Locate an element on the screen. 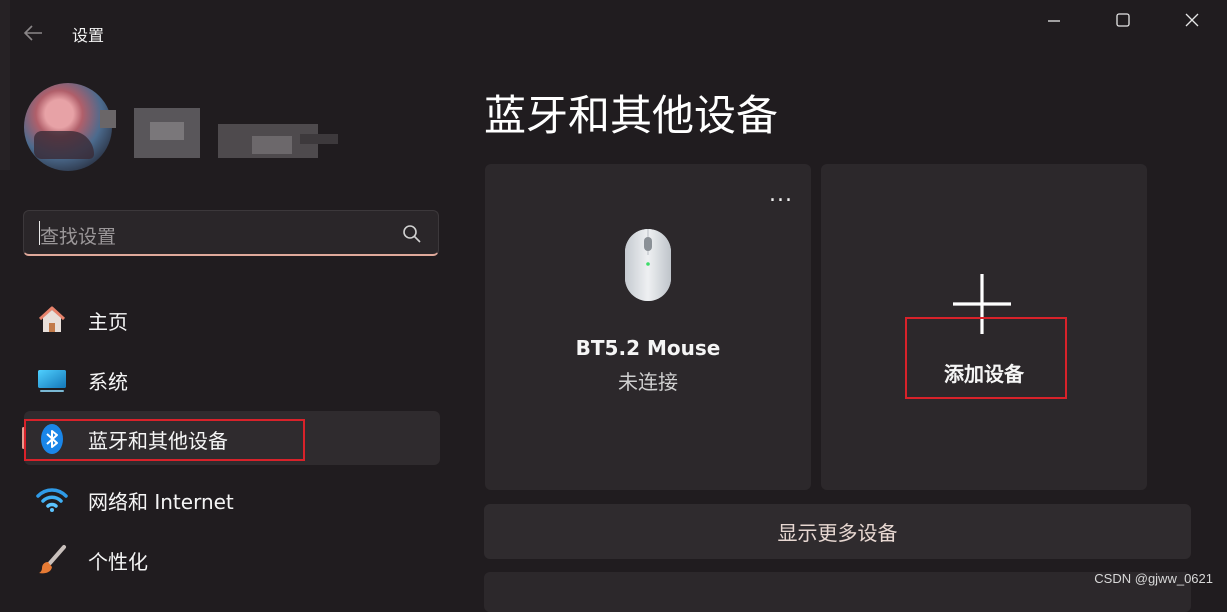 This screenshot has height=612, width=1227. next-section-card is located at coordinates (837, 592).